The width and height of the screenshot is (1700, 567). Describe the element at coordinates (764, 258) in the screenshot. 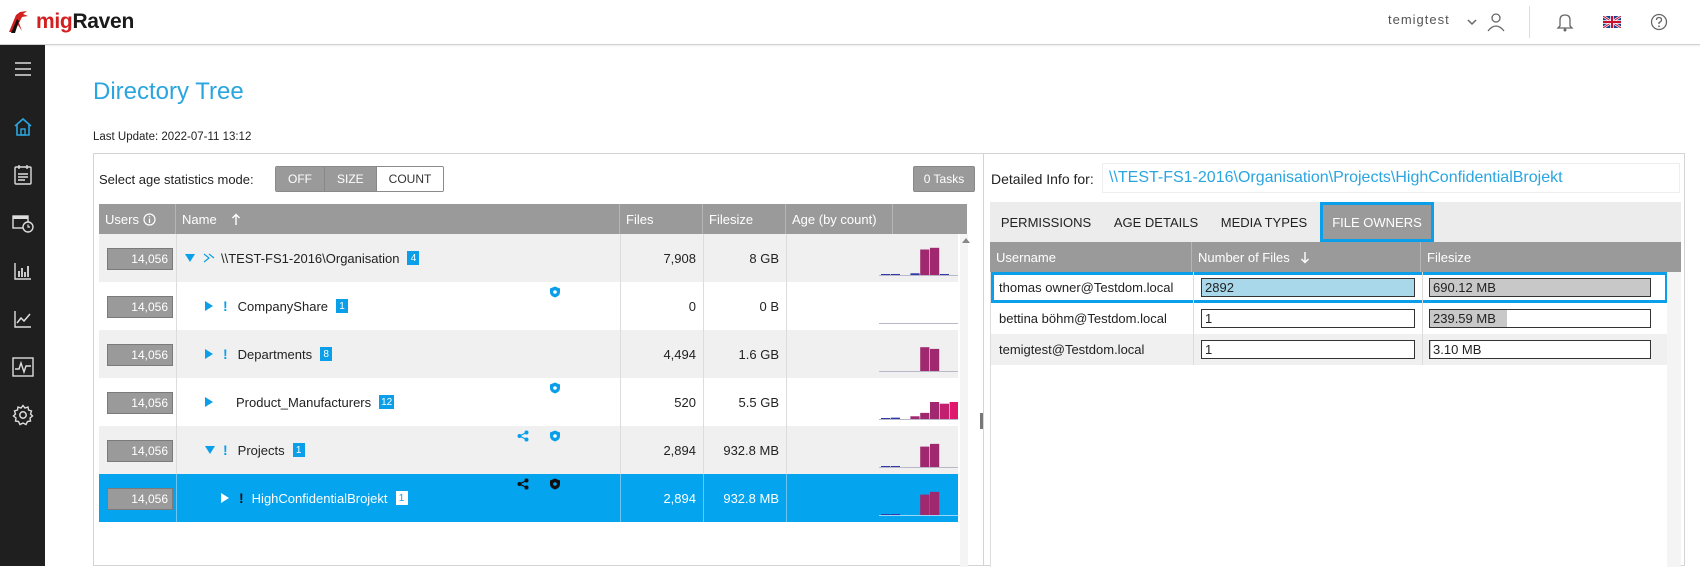

I see `filesize-value: 8 GB` at that location.